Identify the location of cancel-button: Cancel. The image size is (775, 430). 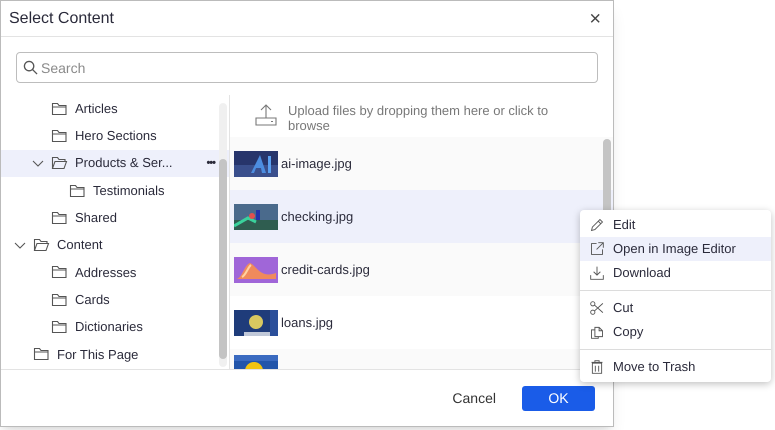
(474, 398).